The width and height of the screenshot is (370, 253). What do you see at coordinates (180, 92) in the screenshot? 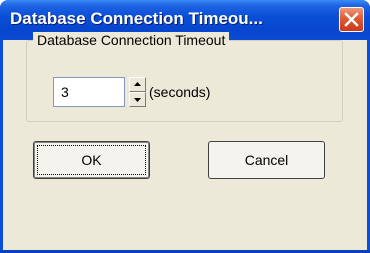
I see `units-label: (seconds)` at bounding box center [180, 92].